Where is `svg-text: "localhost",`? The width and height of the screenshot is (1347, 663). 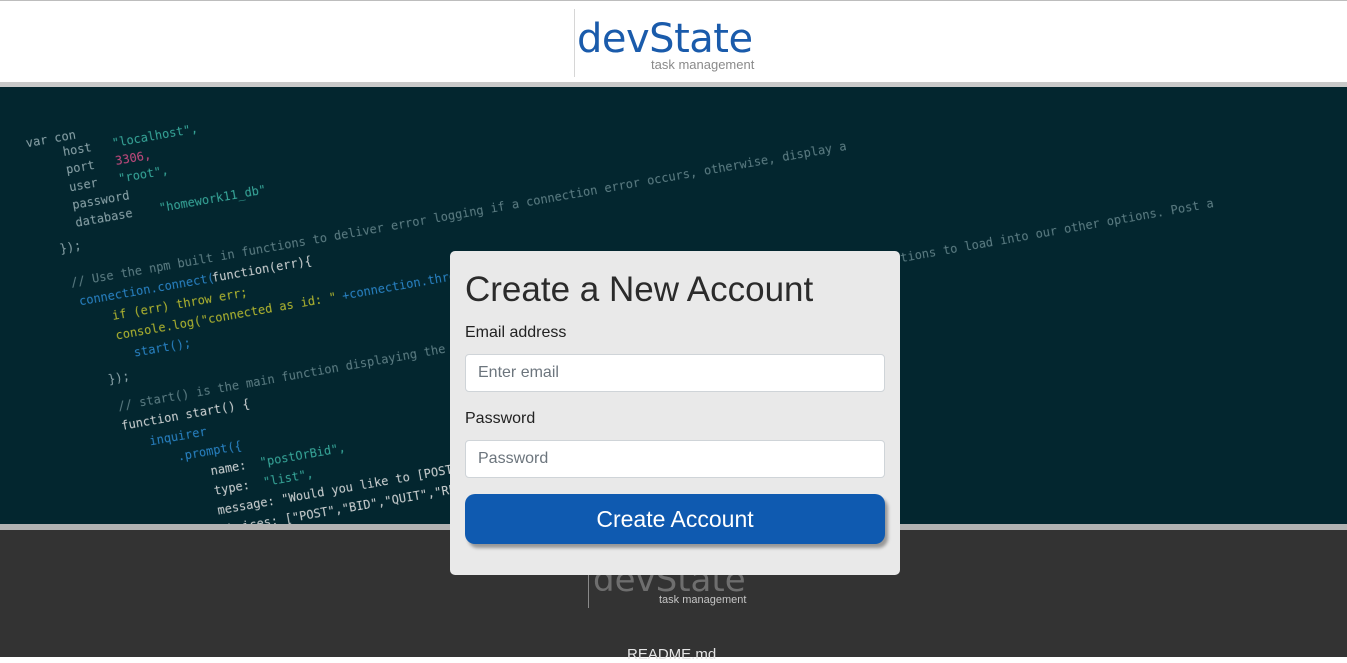 svg-text: "localhost", is located at coordinates (155, 135).